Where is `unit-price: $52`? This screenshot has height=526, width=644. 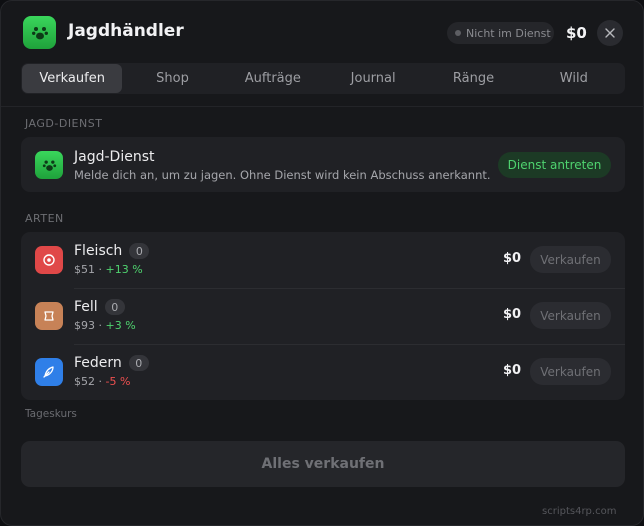 unit-price: $52 is located at coordinates (84, 381).